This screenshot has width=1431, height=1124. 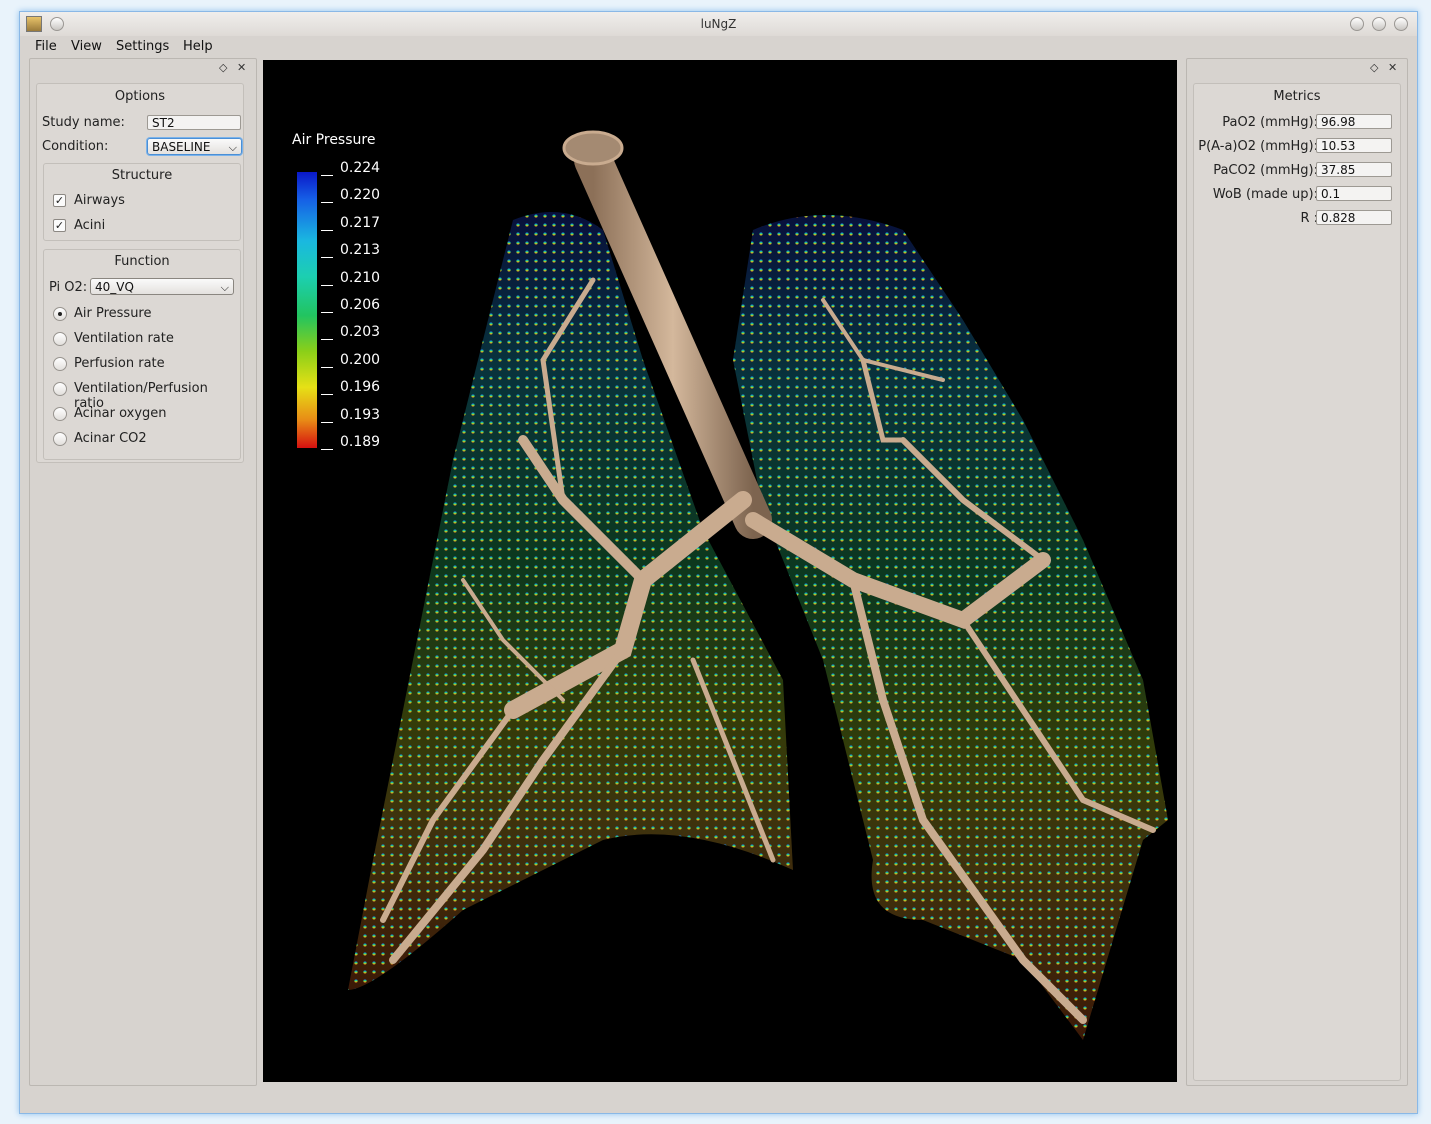 What do you see at coordinates (60, 364) in the screenshot?
I see `radio-perfusion-rate` at bounding box center [60, 364].